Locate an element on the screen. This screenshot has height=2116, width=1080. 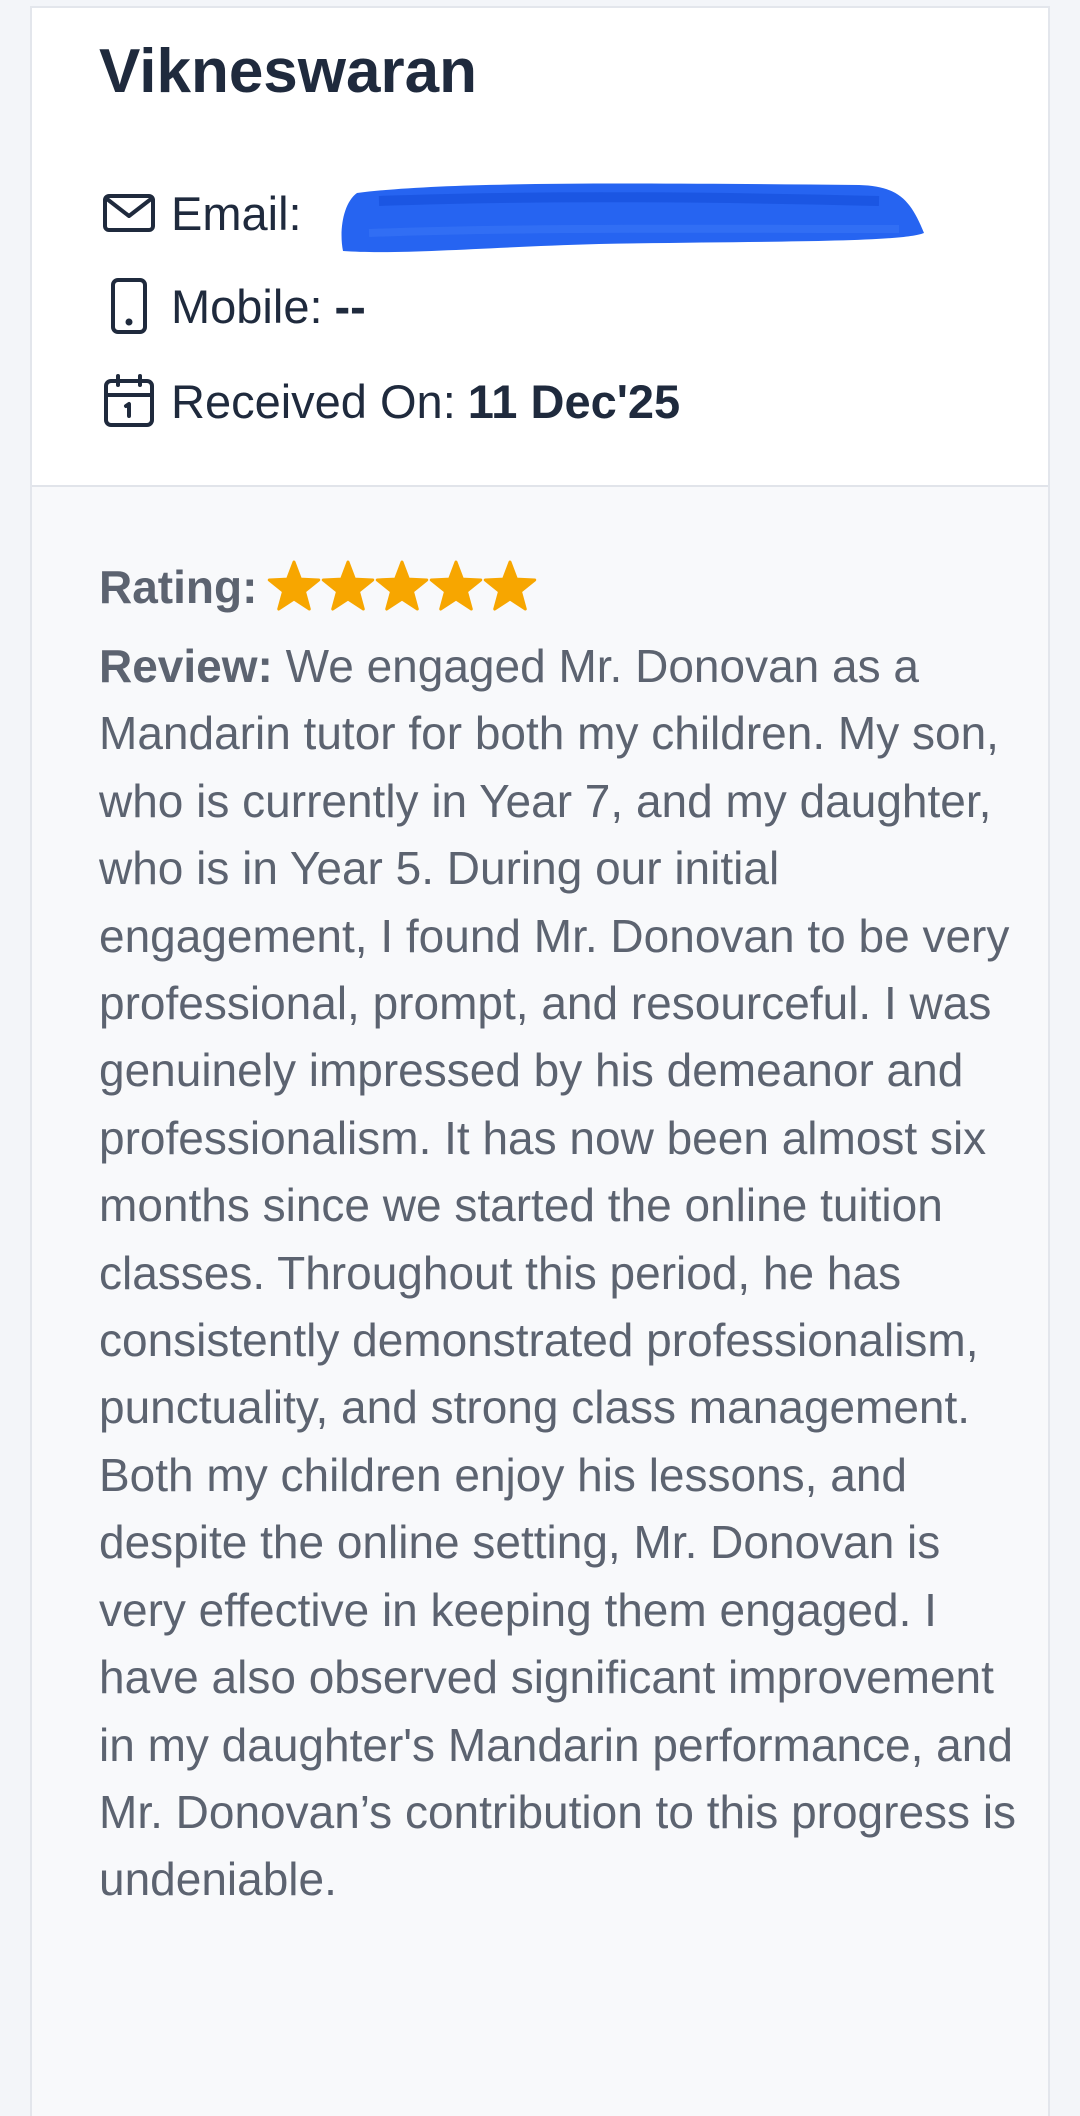
review-label: Review: is located at coordinates (186, 666).